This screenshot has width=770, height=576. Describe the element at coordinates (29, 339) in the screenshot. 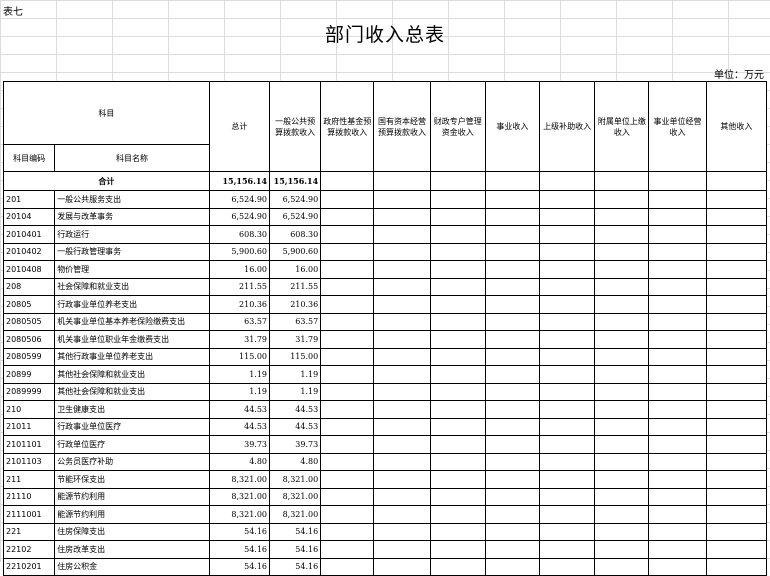

I see `row-code: 2080506` at that location.